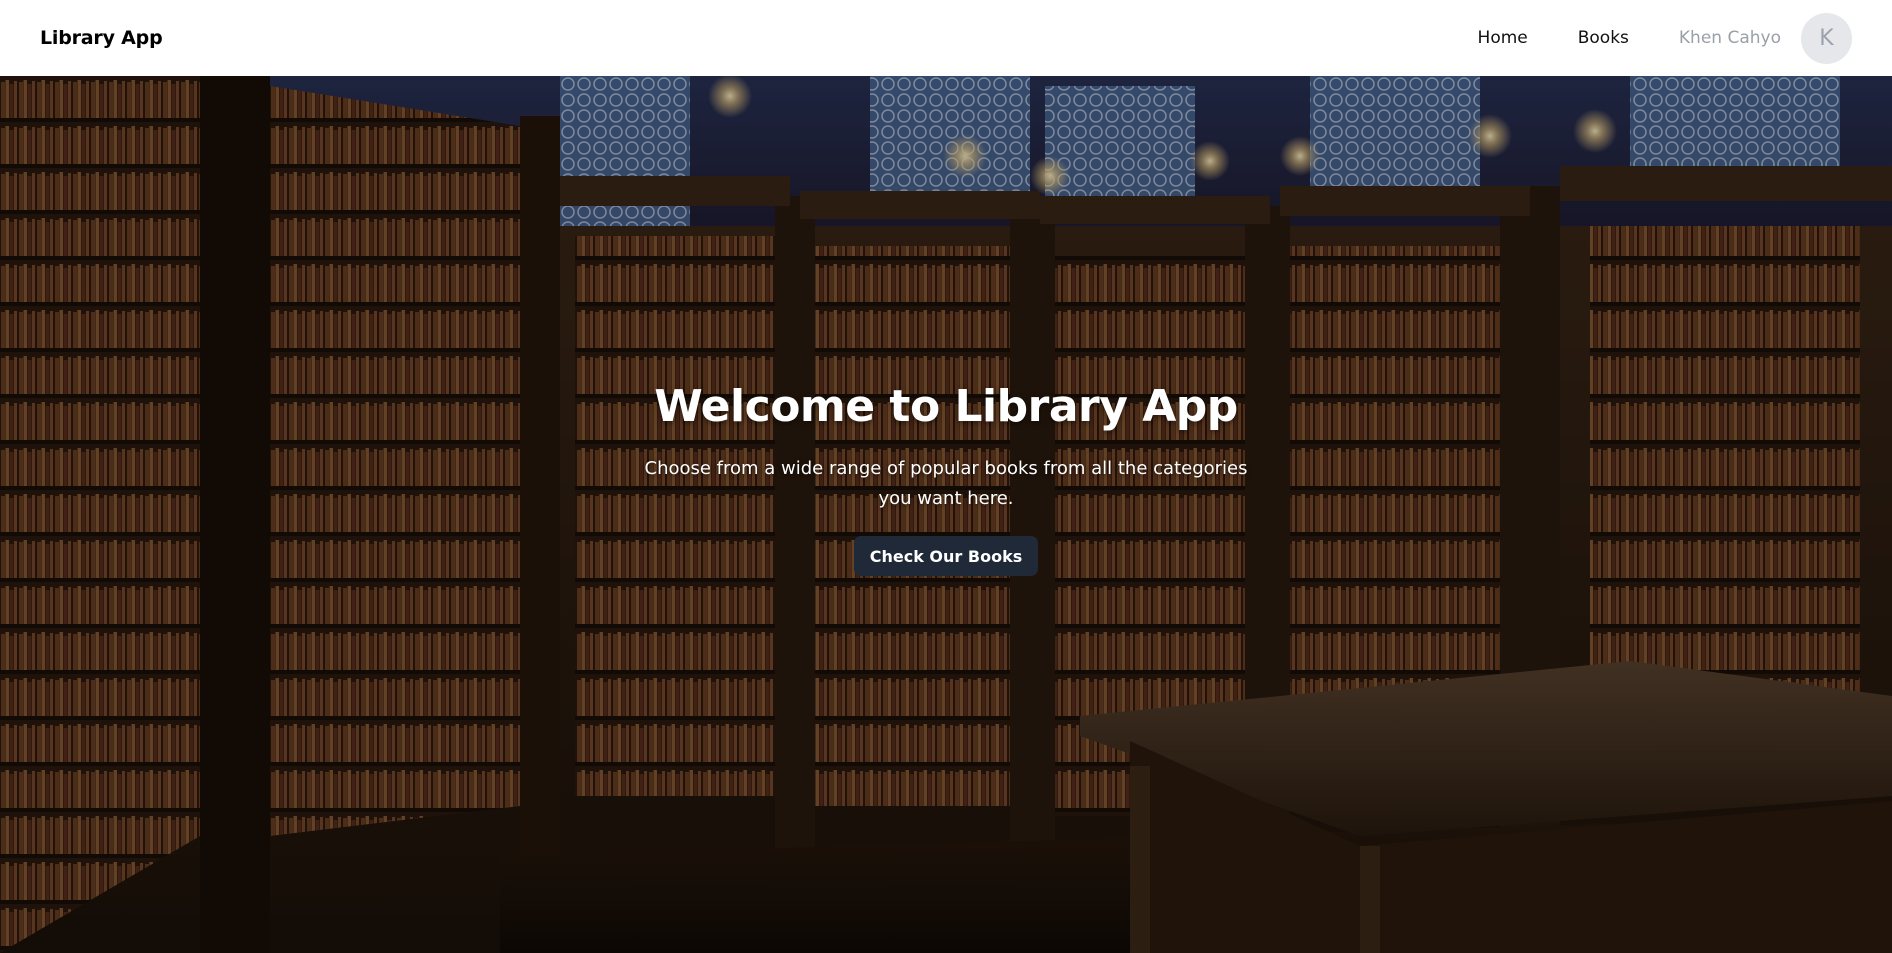 Image resolution: width=1892 pixels, height=953 pixels. Describe the element at coordinates (1729, 38) in the screenshot. I see `user-name: Khen Cahyo` at that location.